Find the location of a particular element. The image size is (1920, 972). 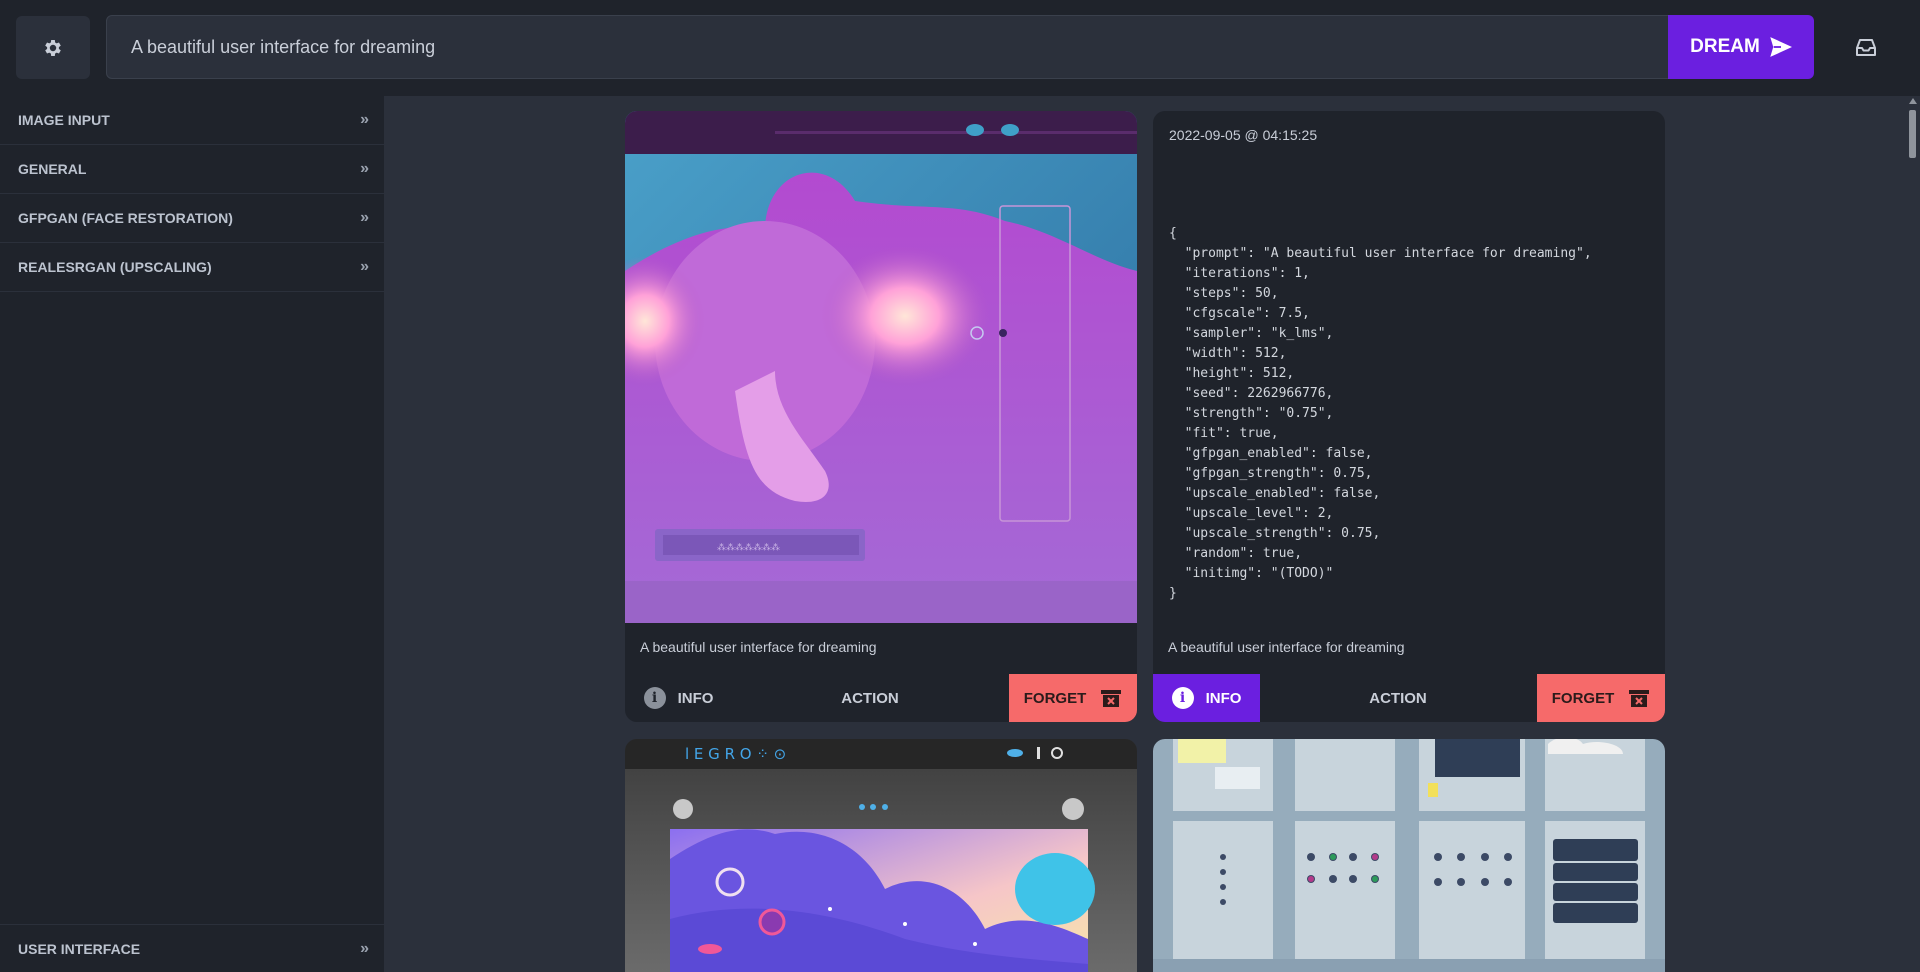

inbox-icon is located at coordinates (1866, 47).